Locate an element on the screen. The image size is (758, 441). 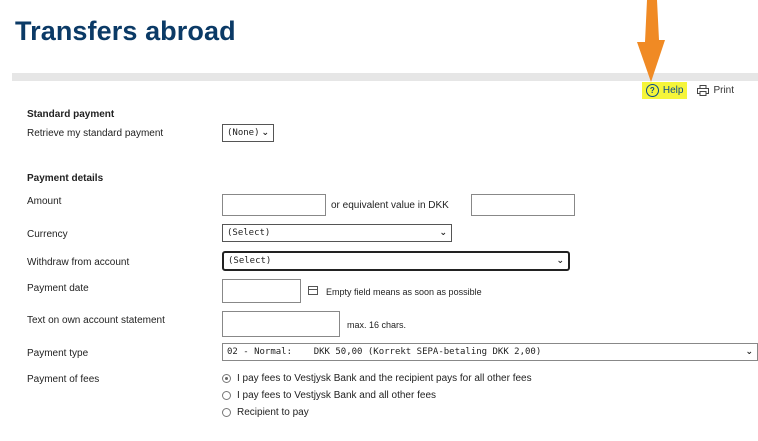
arrow-annotation-icon is located at coordinates (651, 41).